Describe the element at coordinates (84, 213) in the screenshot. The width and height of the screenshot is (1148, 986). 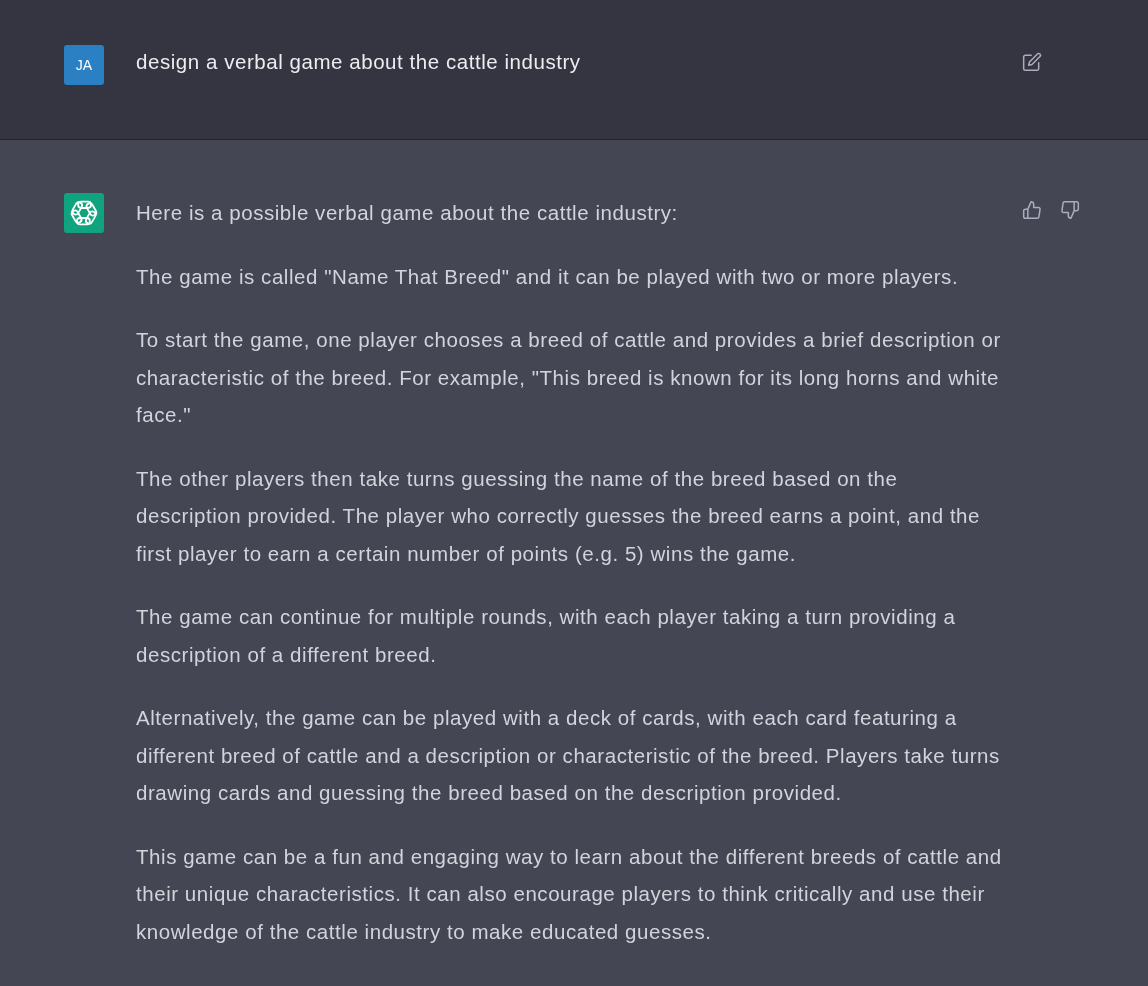
I see `knot-logo-icon` at that location.